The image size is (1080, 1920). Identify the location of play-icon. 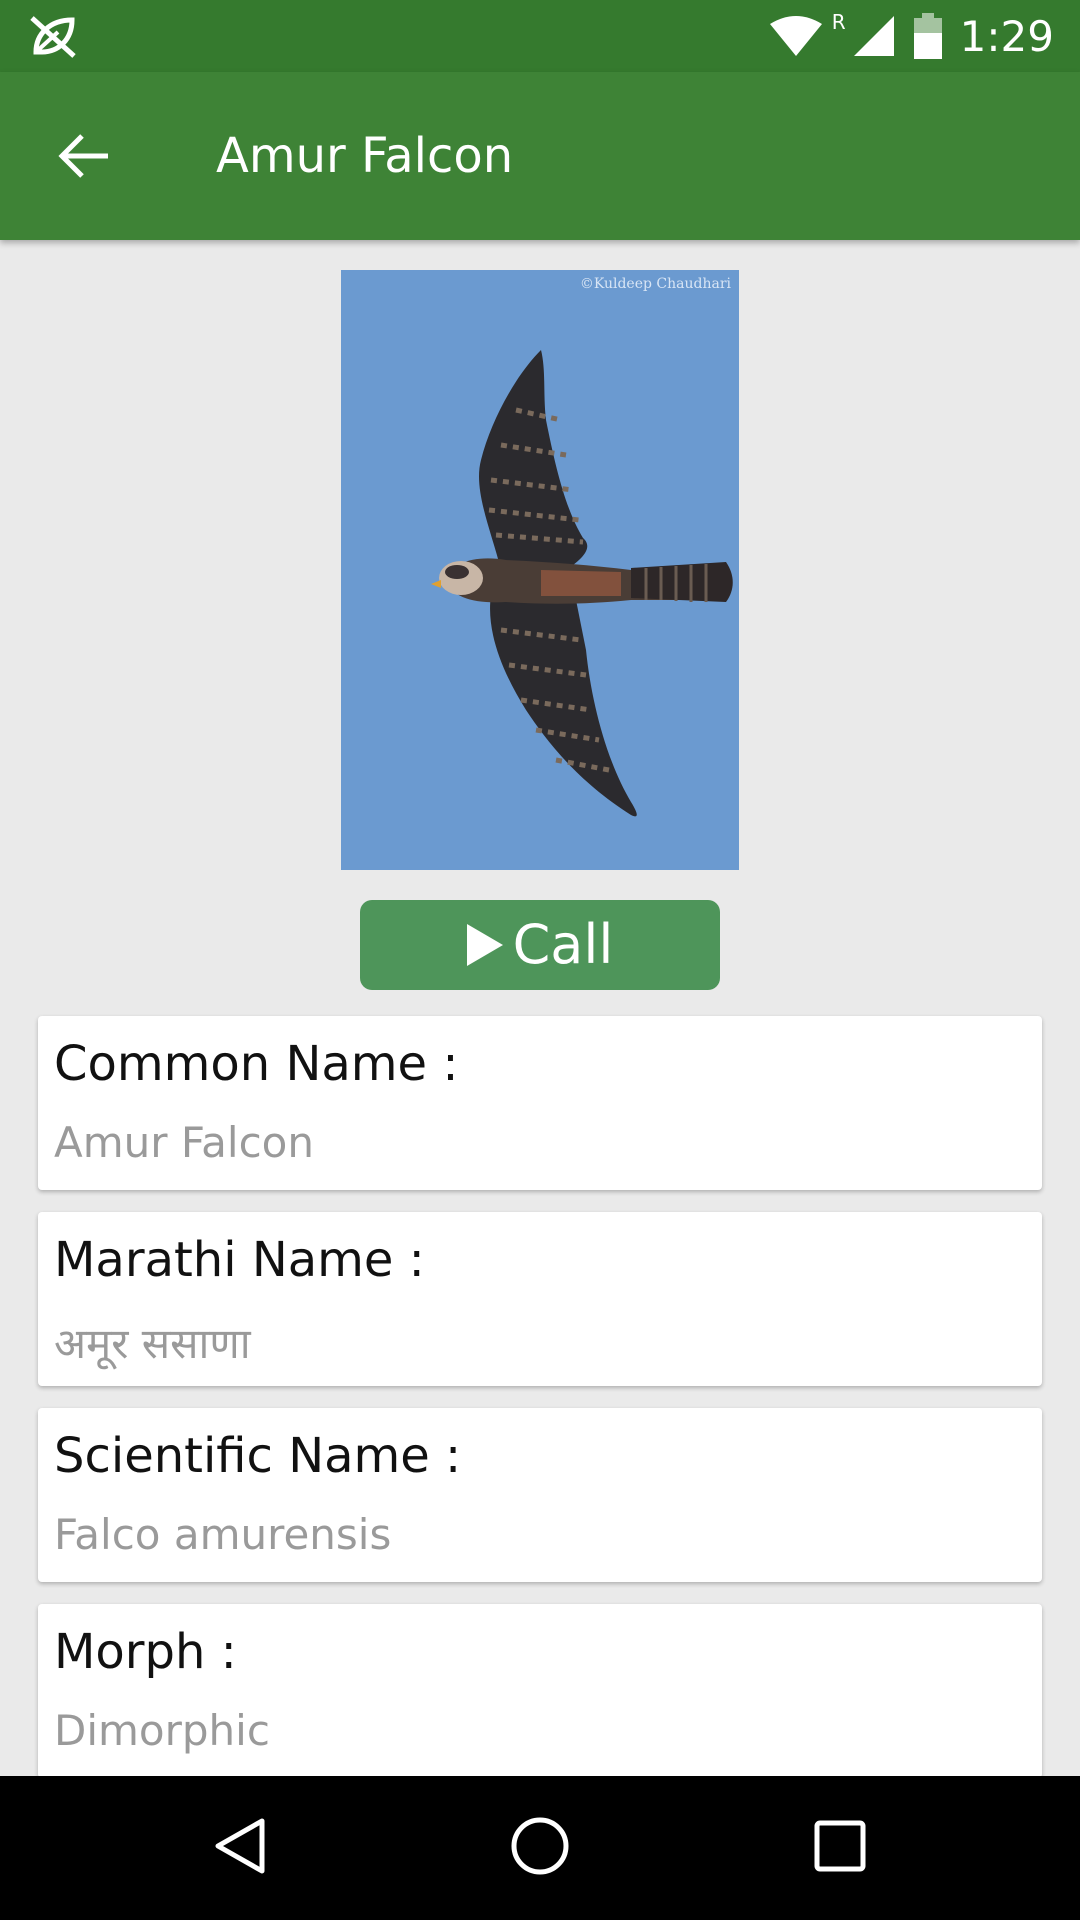
(484, 945).